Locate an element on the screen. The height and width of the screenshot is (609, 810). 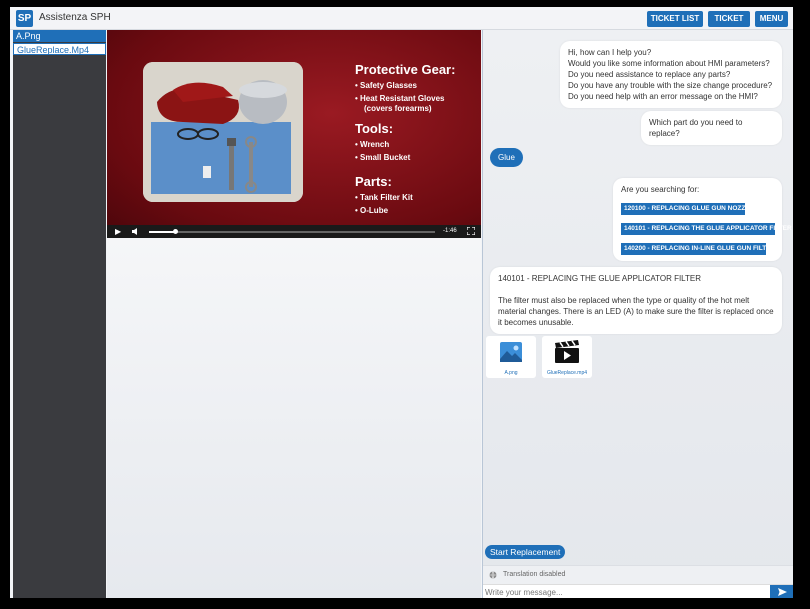
start-replacement-button: Start Replacement is located at coordinates (525, 552).